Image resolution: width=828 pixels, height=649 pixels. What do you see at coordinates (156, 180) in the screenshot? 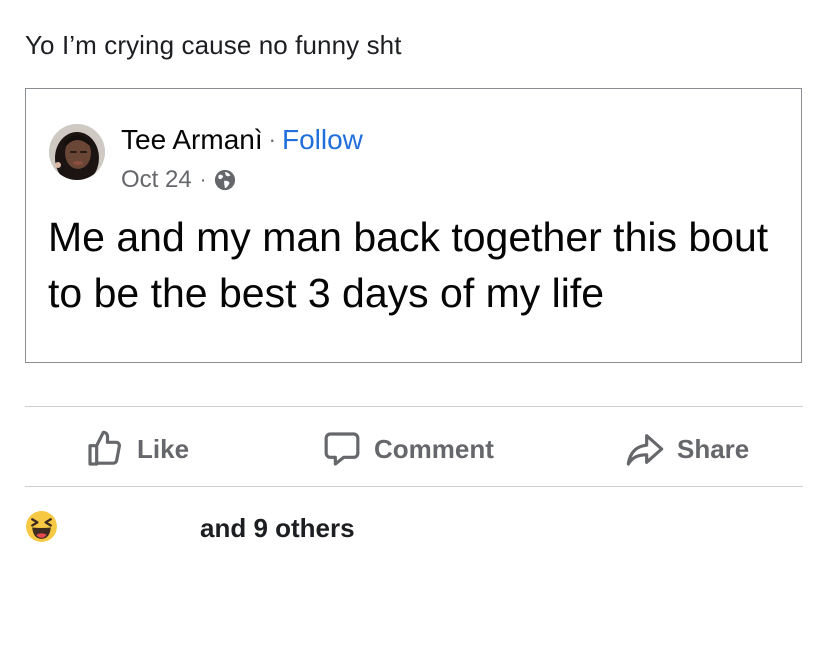
I see `post-date: Oct 24` at bounding box center [156, 180].